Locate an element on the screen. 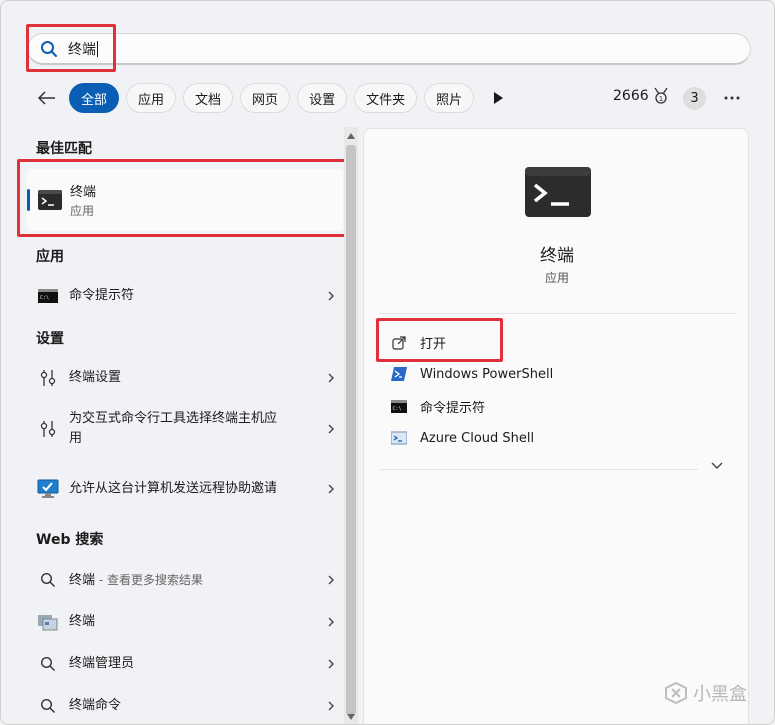 This screenshot has height=725, width=775. powershell-icon is located at coordinates (399, 374).